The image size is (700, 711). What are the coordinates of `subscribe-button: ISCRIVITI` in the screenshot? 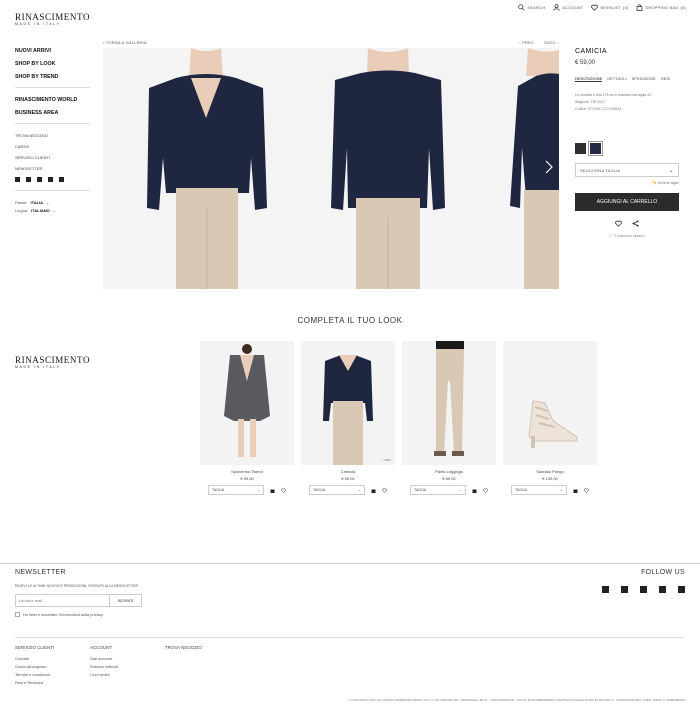 It's located at (126, 600).